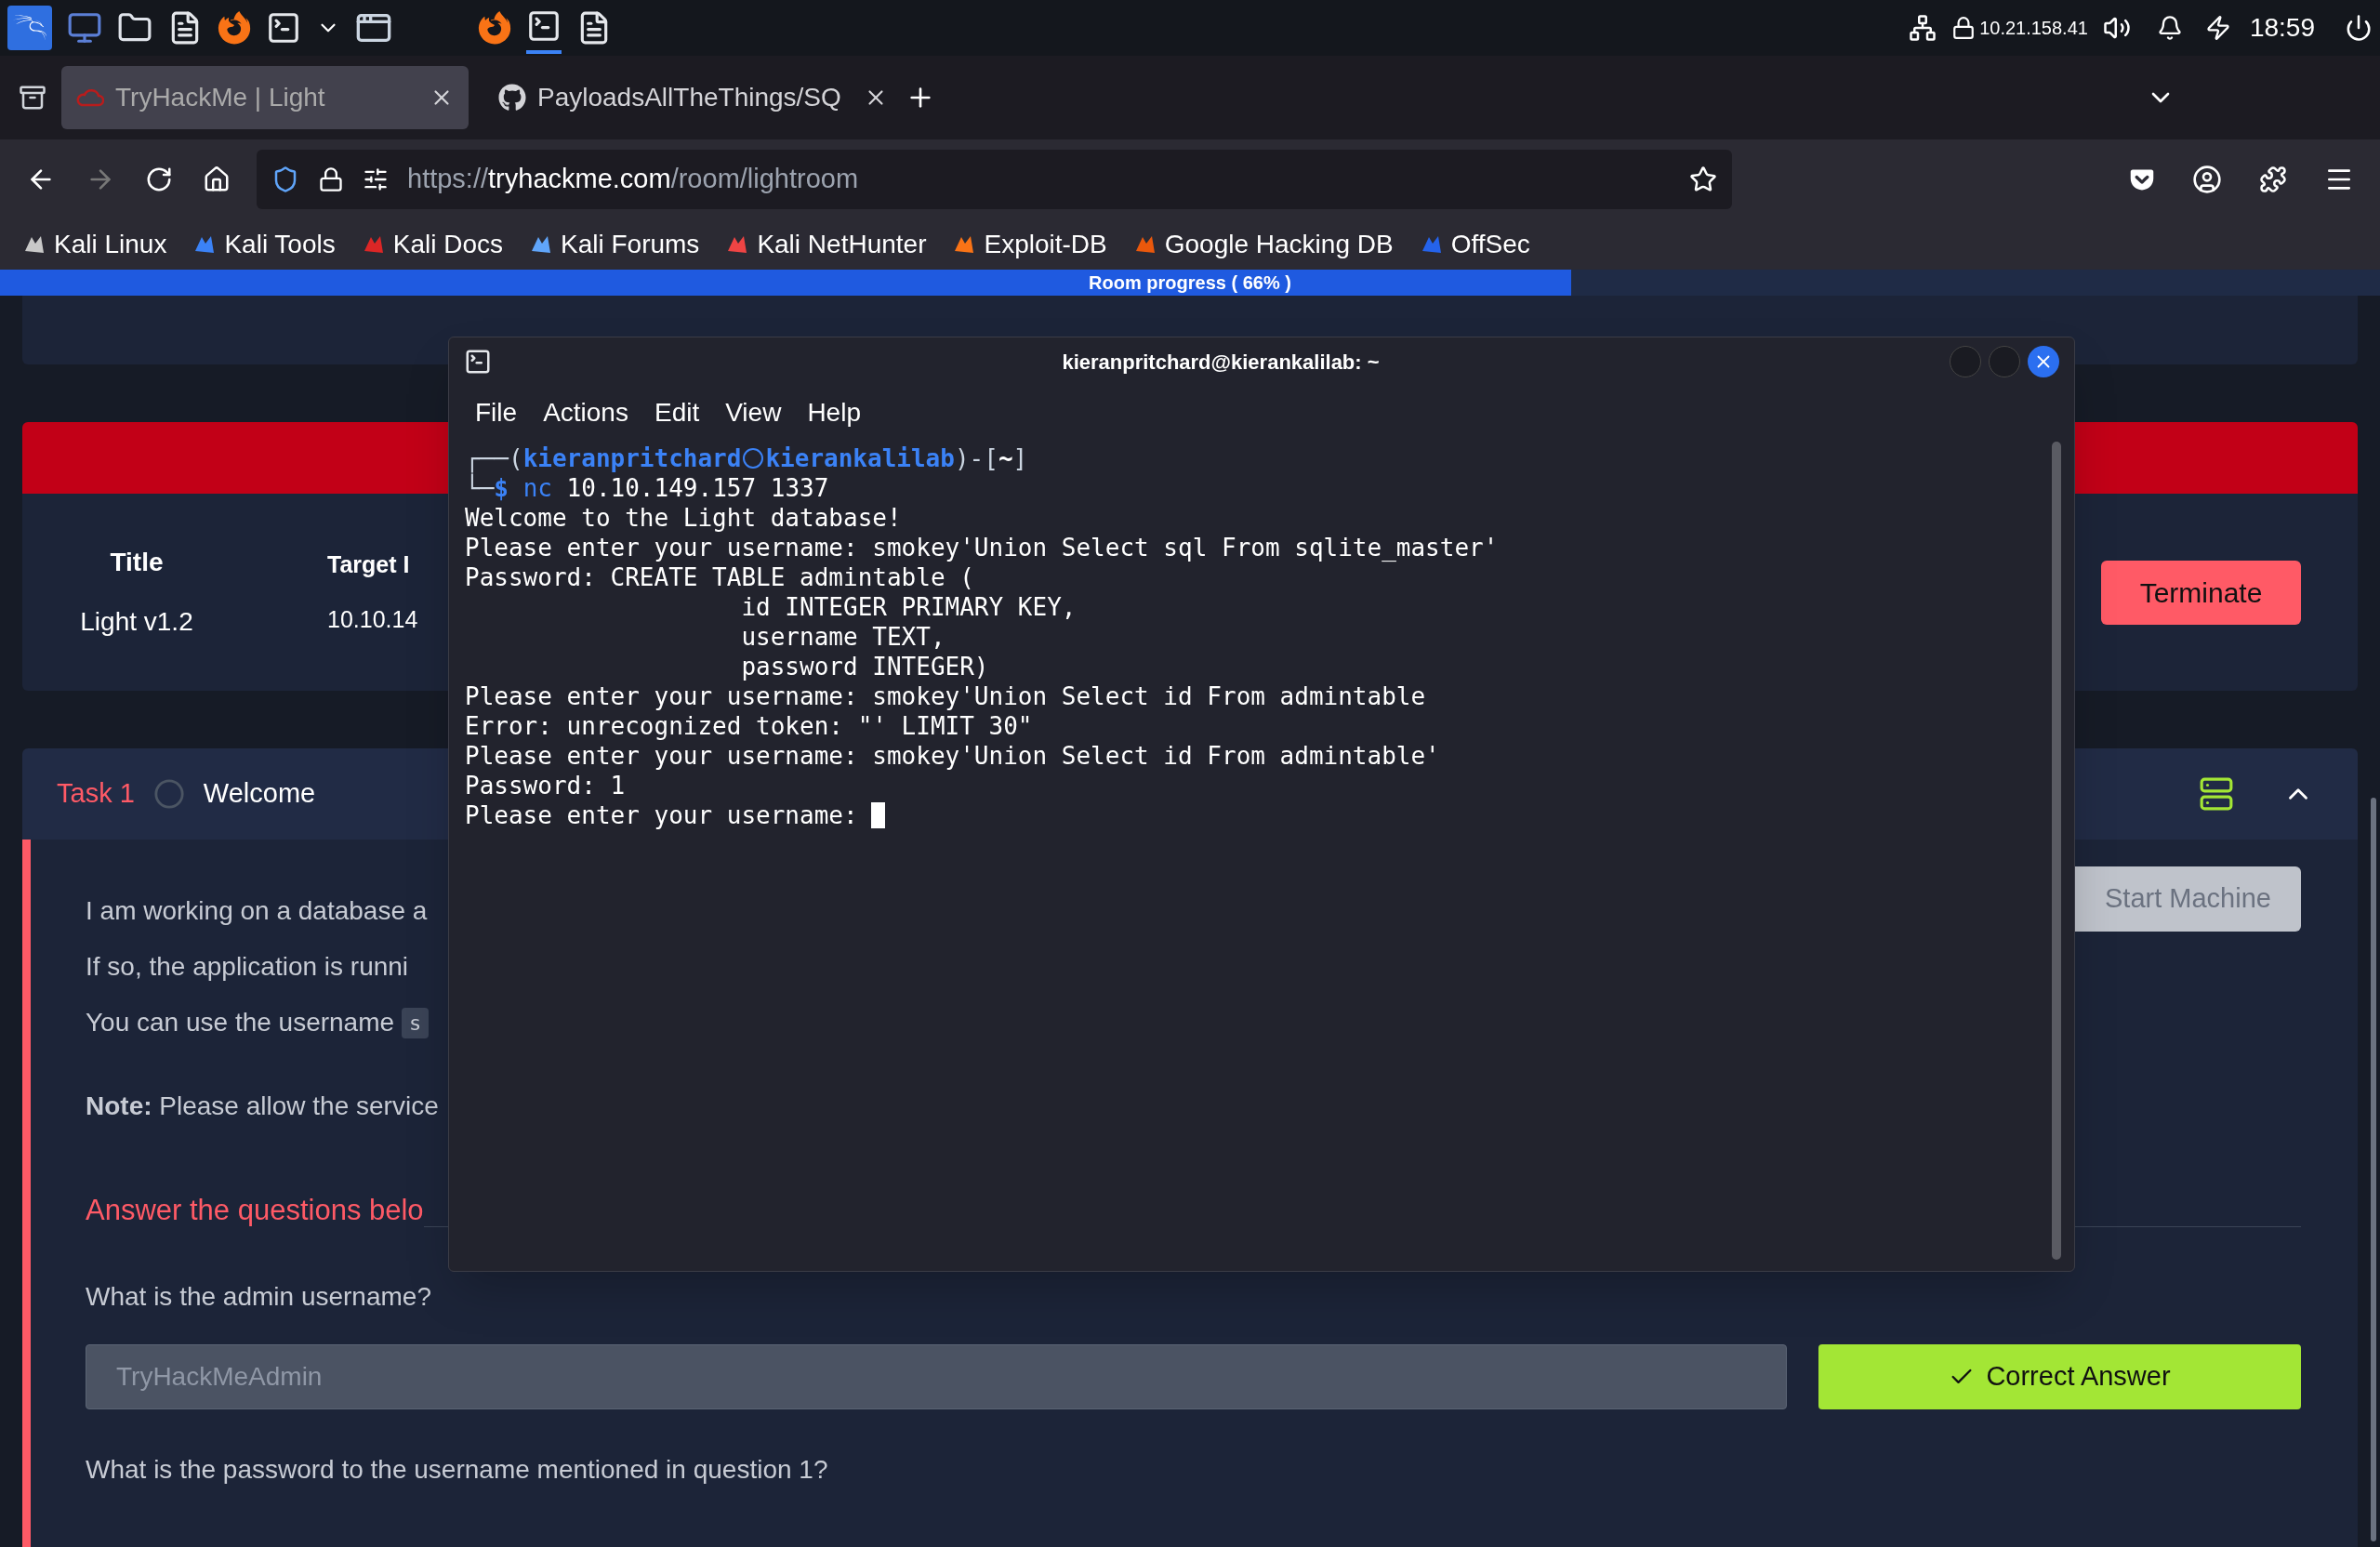 The height and width of the screenshot is (1547, 2380). What do you see at coordinates (952, 756) in the screenshot?
I see `output-line: Please enter your username: smokey'Union Select id From admintable'` at bounding box center [952, 756].